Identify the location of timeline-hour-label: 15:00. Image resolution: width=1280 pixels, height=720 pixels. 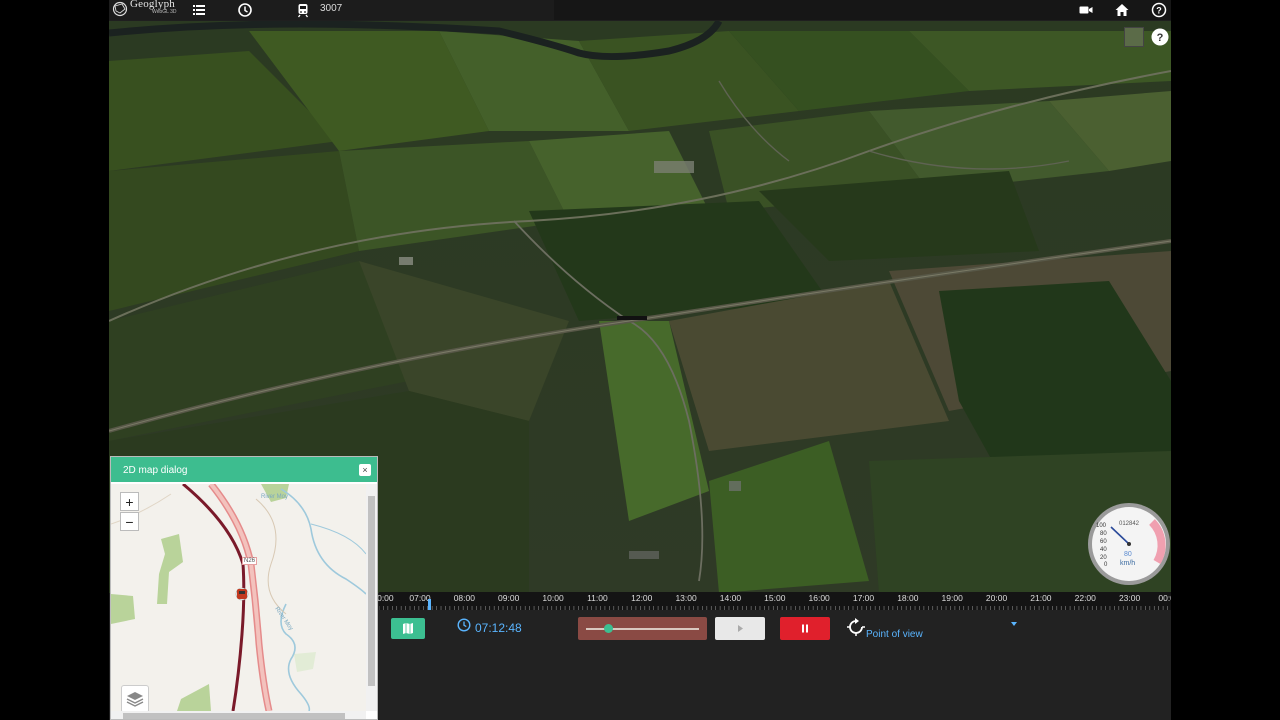
(775, 598).